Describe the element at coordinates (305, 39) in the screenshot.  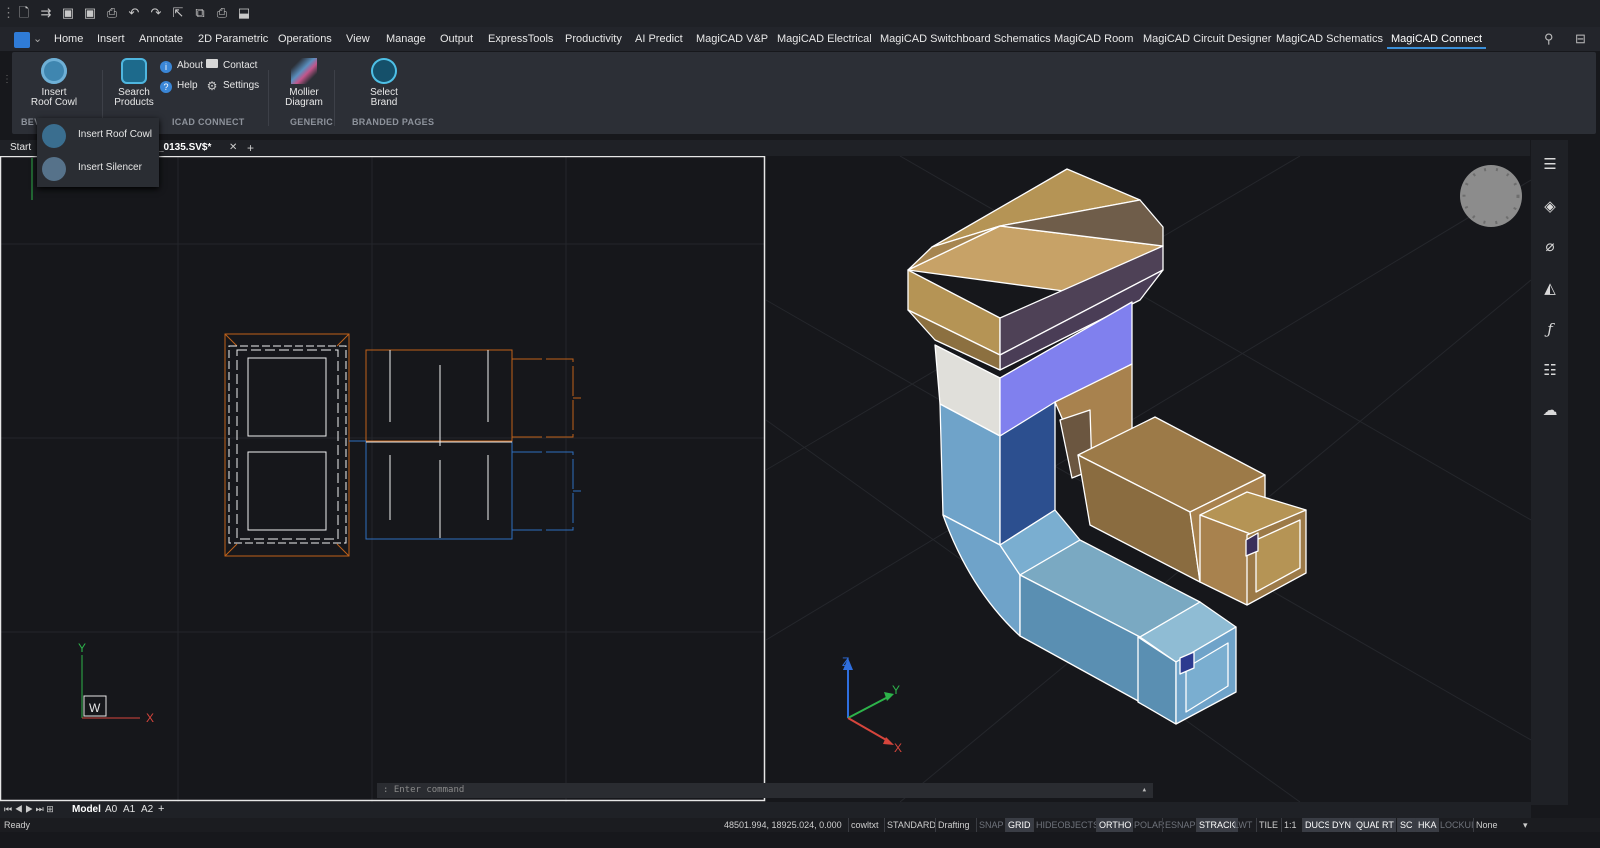
I see `tab-operations: Operations` at that location.